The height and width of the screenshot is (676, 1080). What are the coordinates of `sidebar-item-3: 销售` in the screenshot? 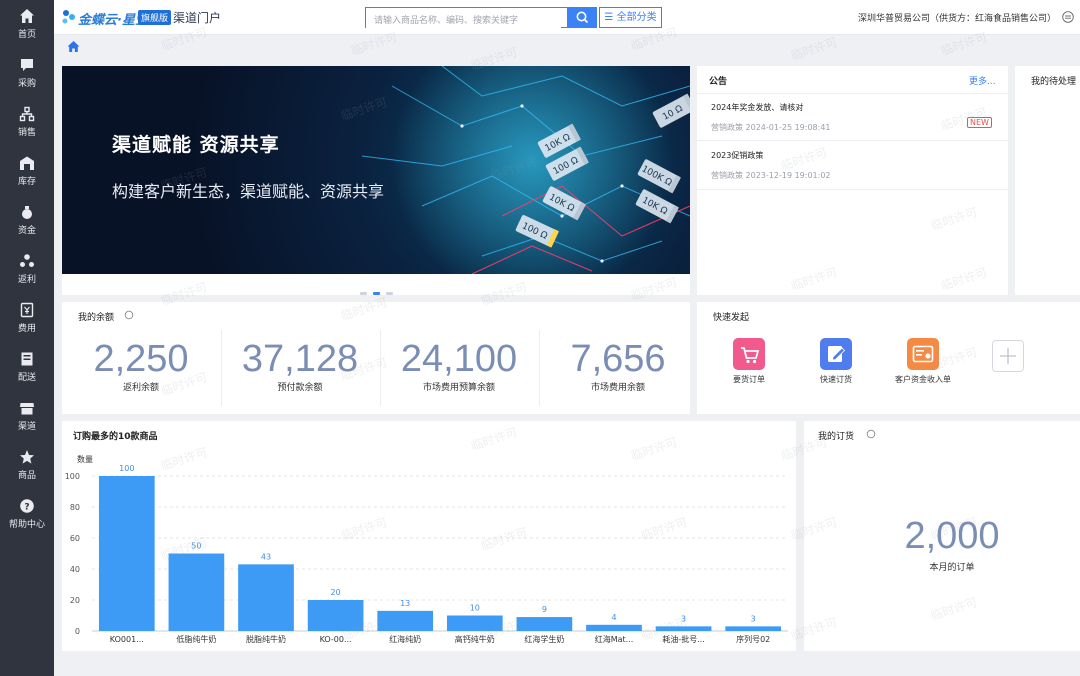 It's located at (27, 122).